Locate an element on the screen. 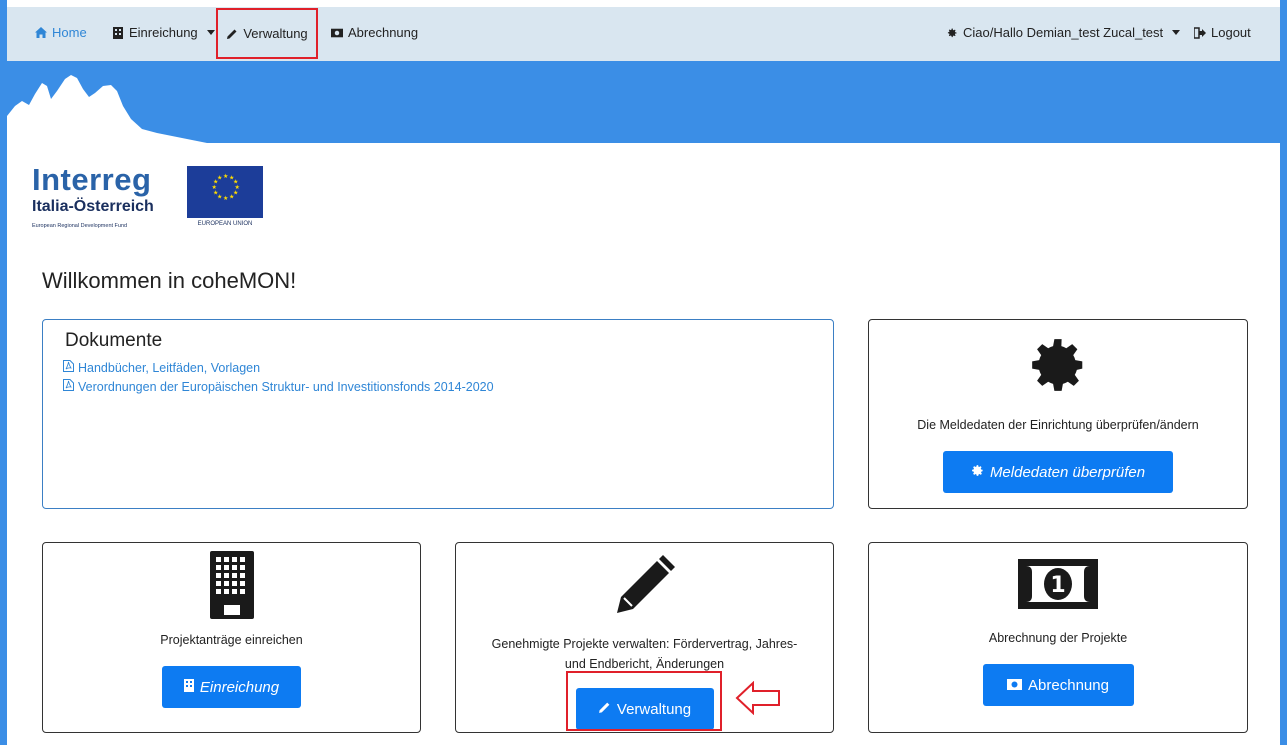  abrechnung-button: Abrechnung is located at coordinates (1058, 685).